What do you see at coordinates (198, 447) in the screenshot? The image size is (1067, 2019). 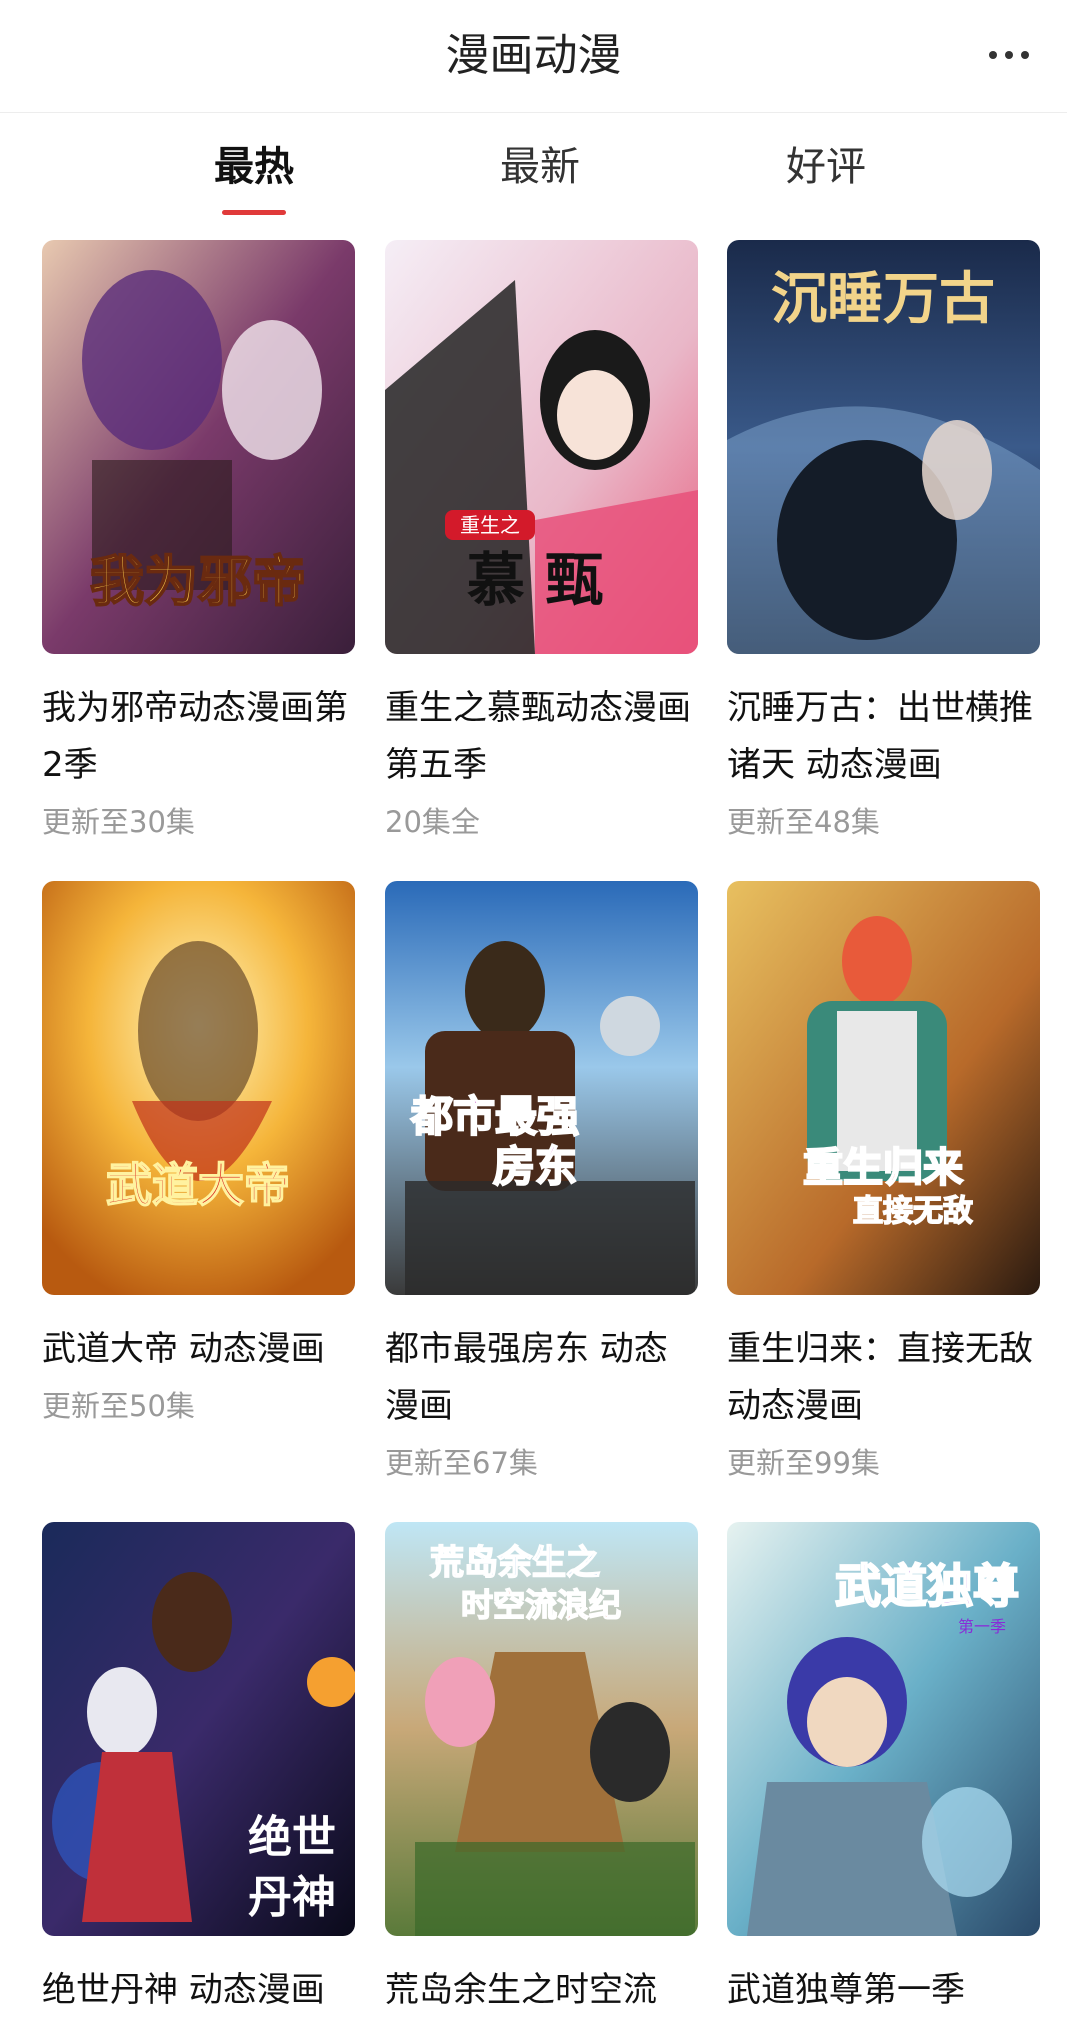 I see `comic-cover-image: 我为邪帝` at bounding box center [198, 447].